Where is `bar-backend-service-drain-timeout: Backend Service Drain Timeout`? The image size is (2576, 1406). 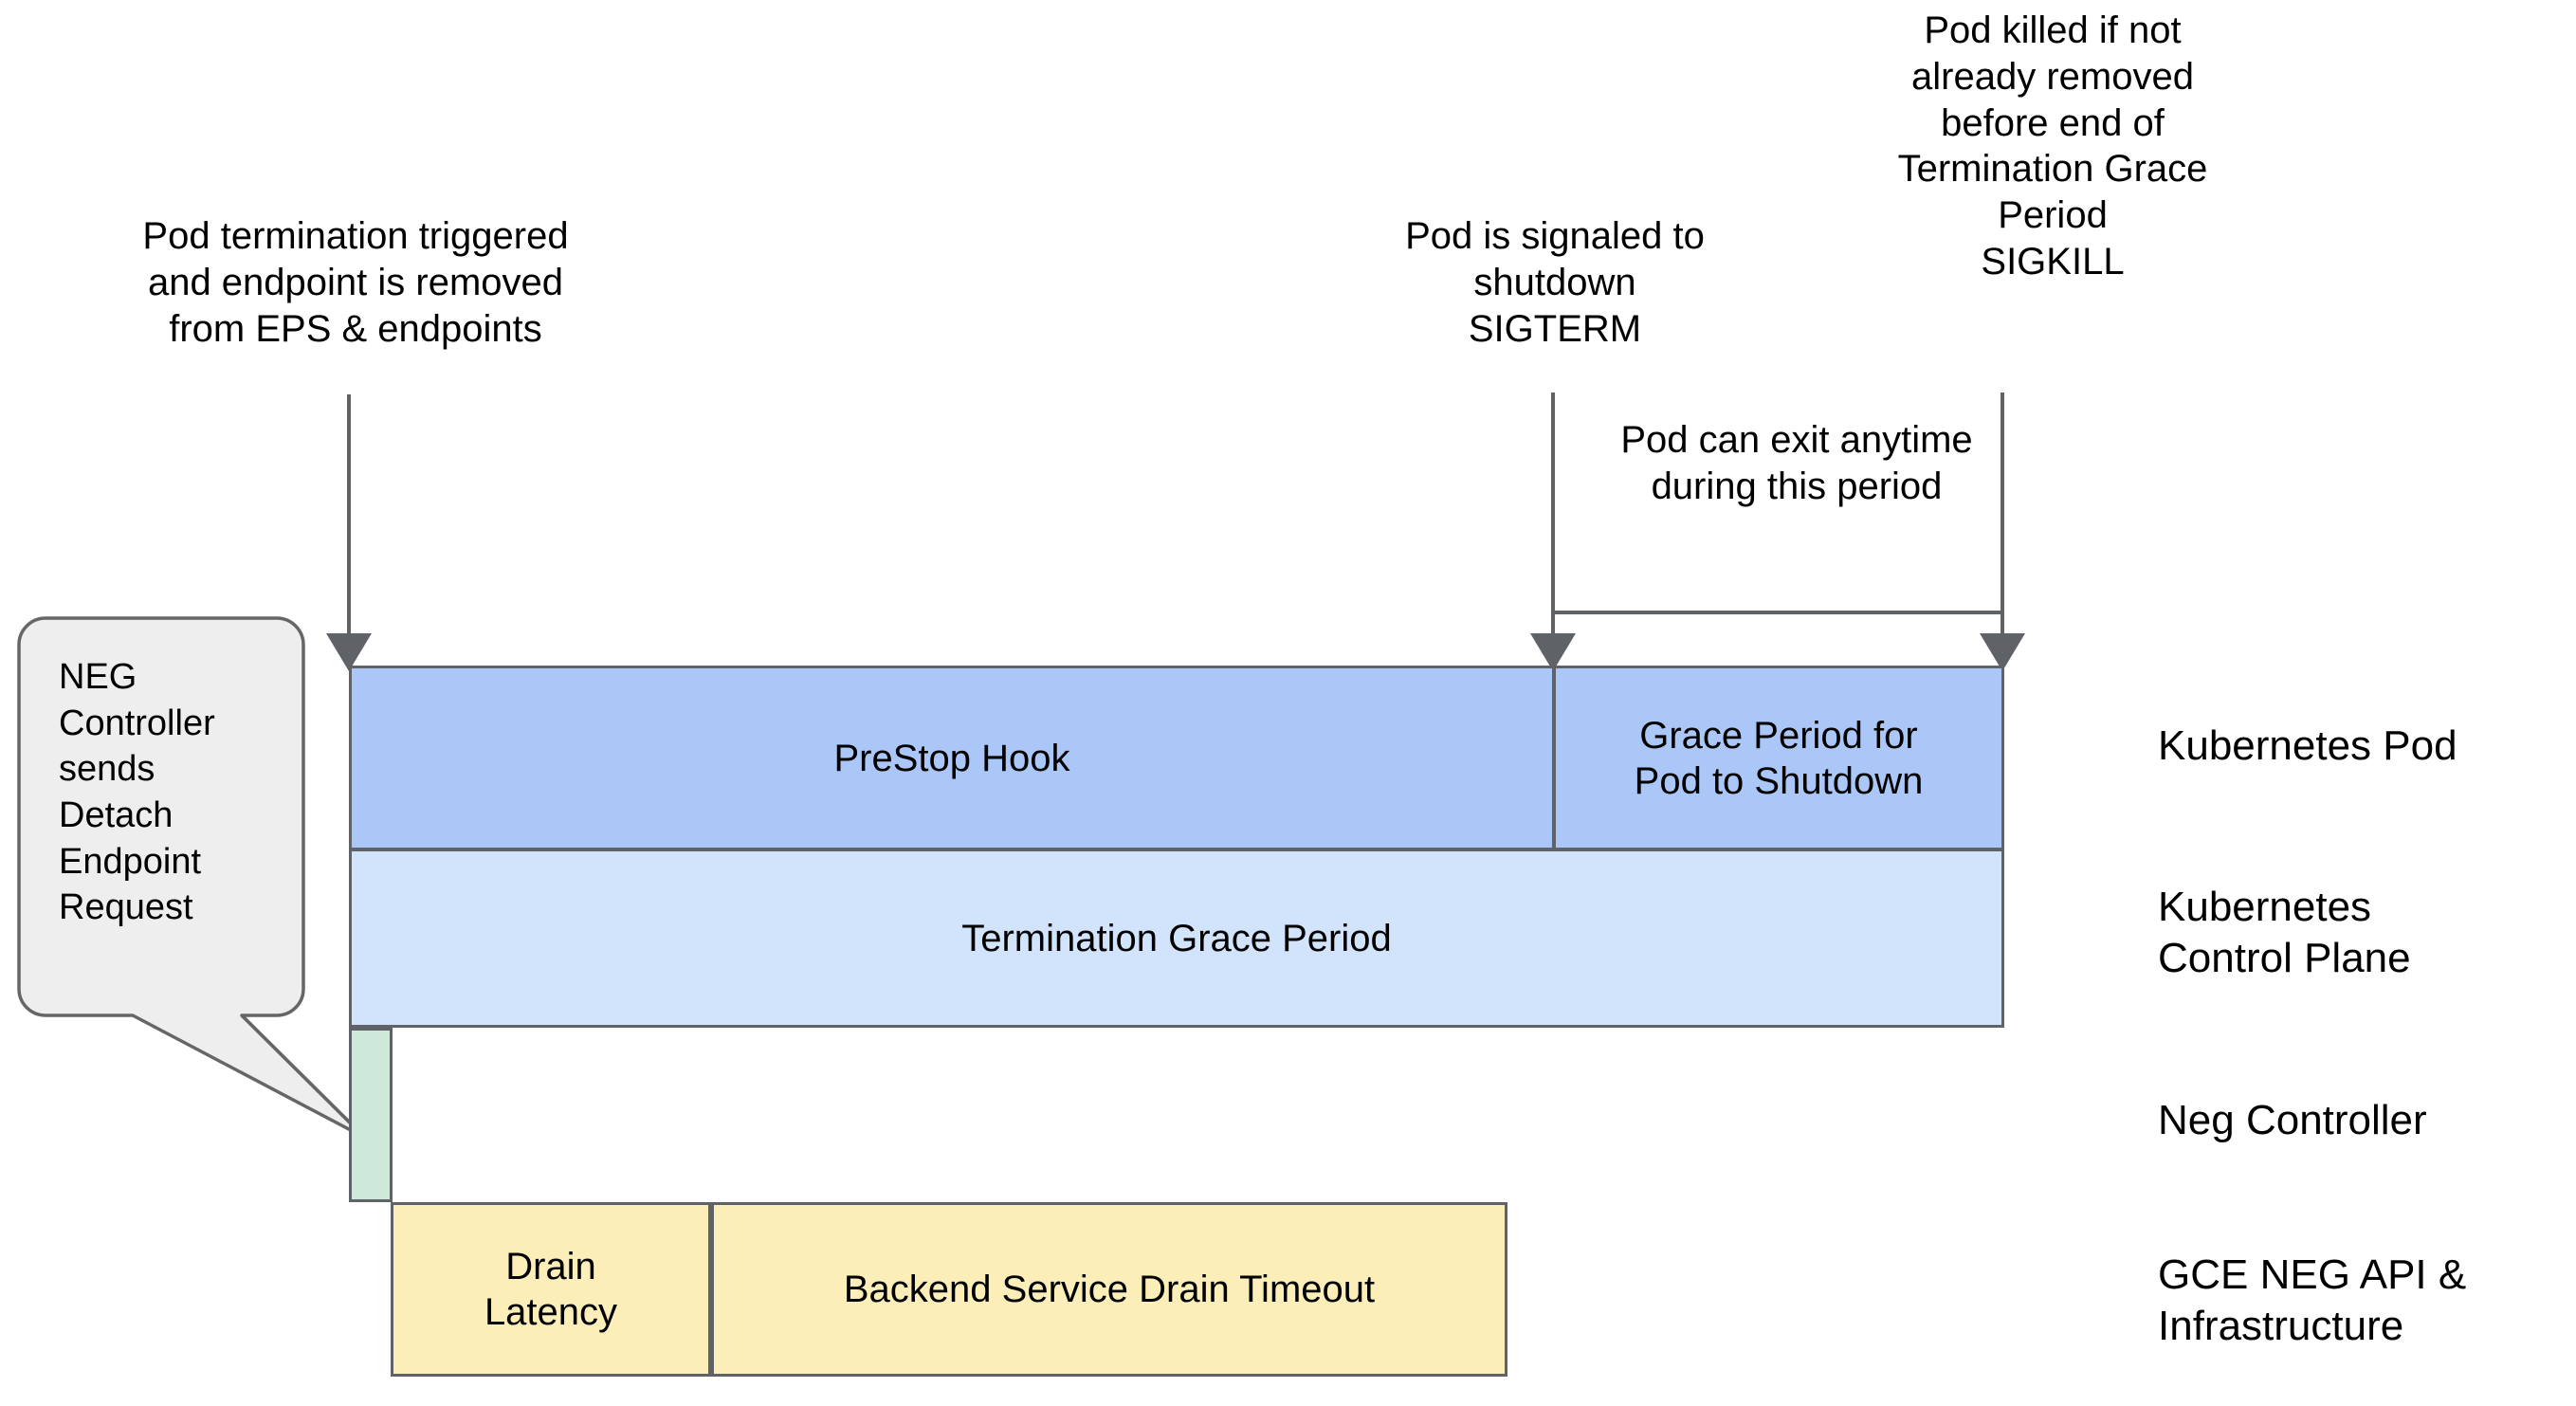 bar-backend-service-drain-timeout: Backend Service Drain Timeout is located at coordinates (1109, 1289).